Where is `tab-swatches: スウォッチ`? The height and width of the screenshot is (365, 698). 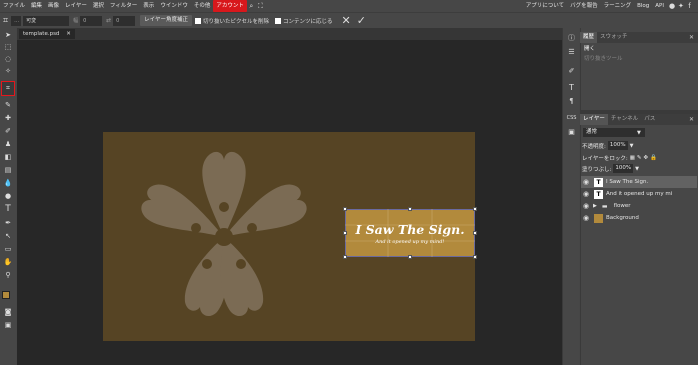
tab-swatches: スウォッチ is located at coordinates (614, 37).